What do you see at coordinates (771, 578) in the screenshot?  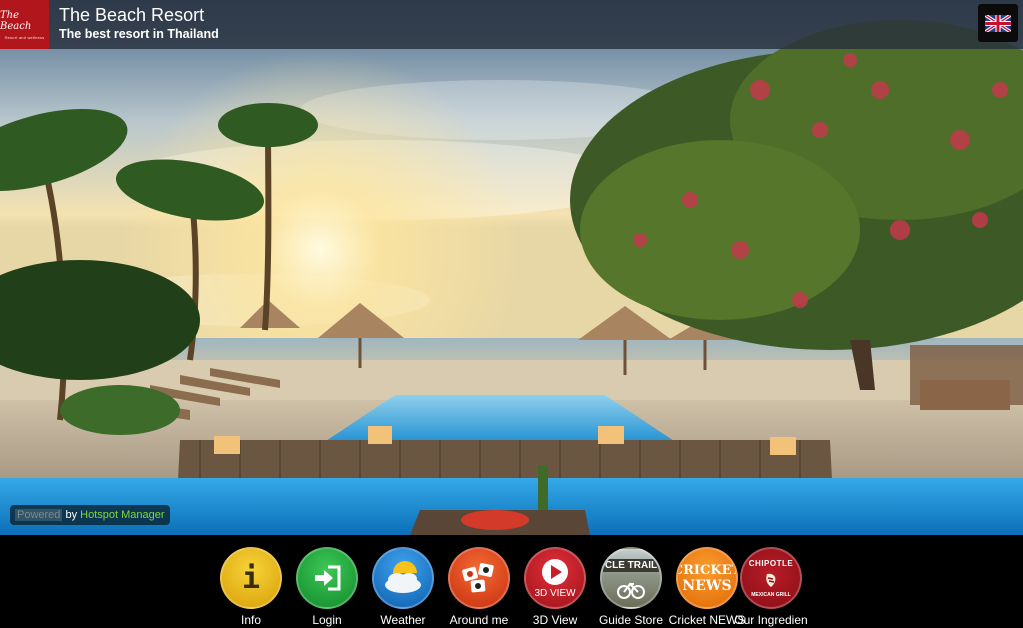 I see `chipotle-icon: CHIPOTLE MEXICAN GRILL` at bounding box center [771, 578].